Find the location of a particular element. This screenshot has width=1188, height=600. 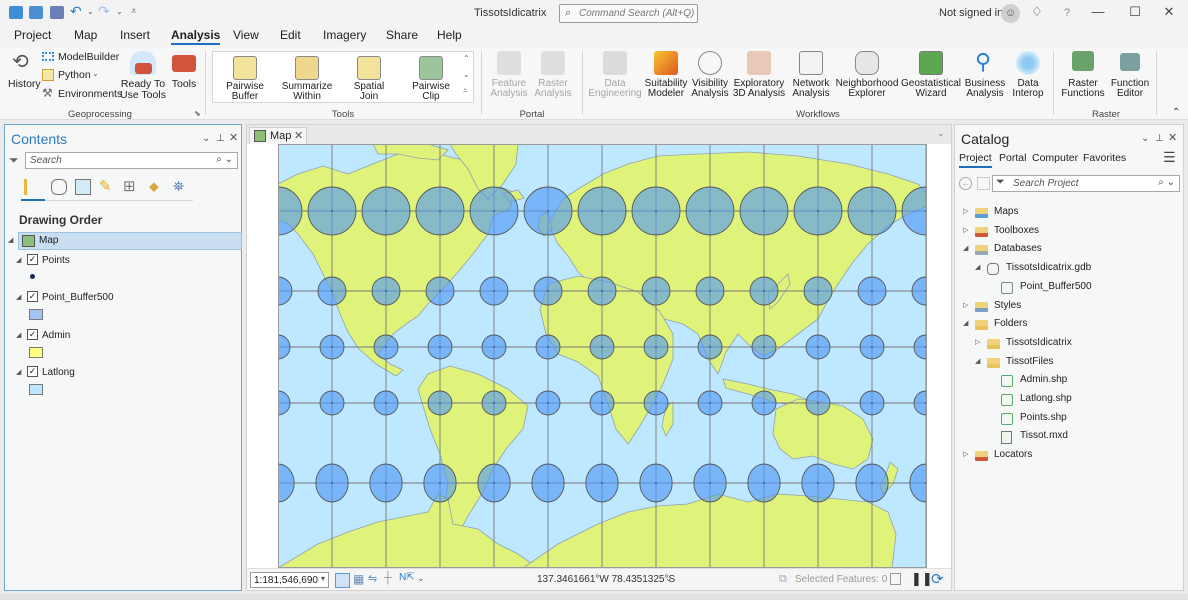

tab-help: Help is located at coordinates (449, 35).